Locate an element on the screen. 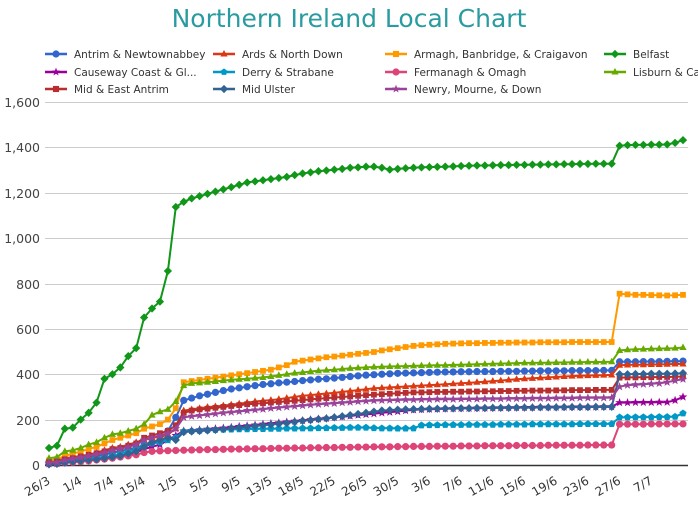  y-tick-label: 0 is located at coordinates (36, 465).